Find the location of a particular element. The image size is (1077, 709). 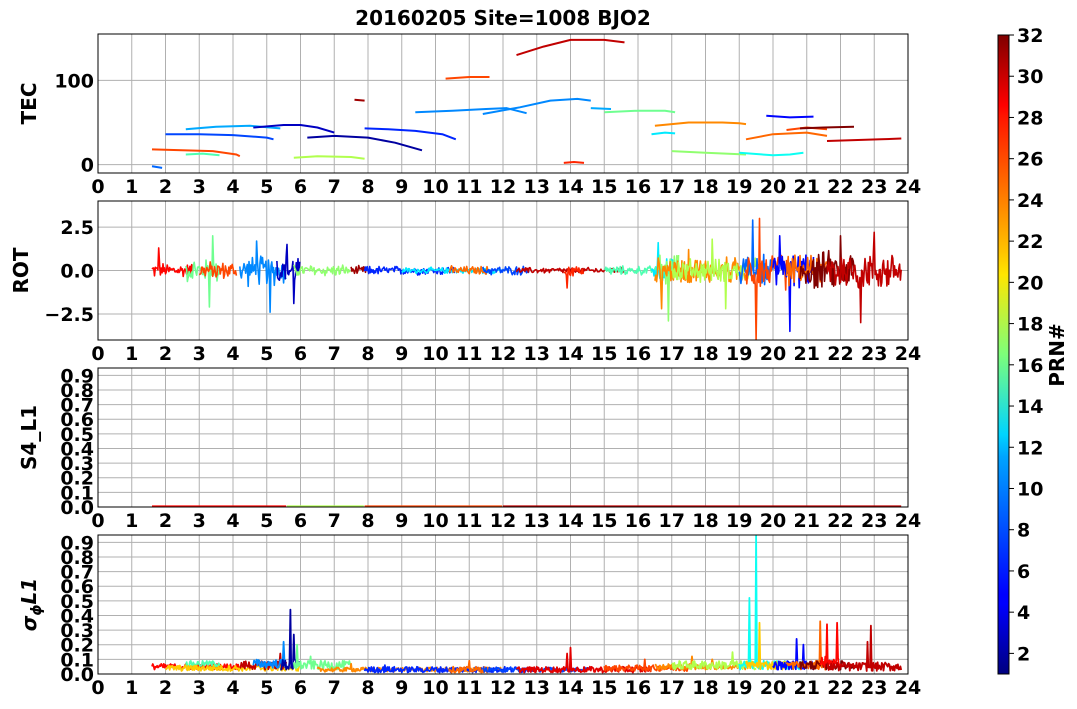

y-tick-label: 0.0 is located at coordinates (77, 272).